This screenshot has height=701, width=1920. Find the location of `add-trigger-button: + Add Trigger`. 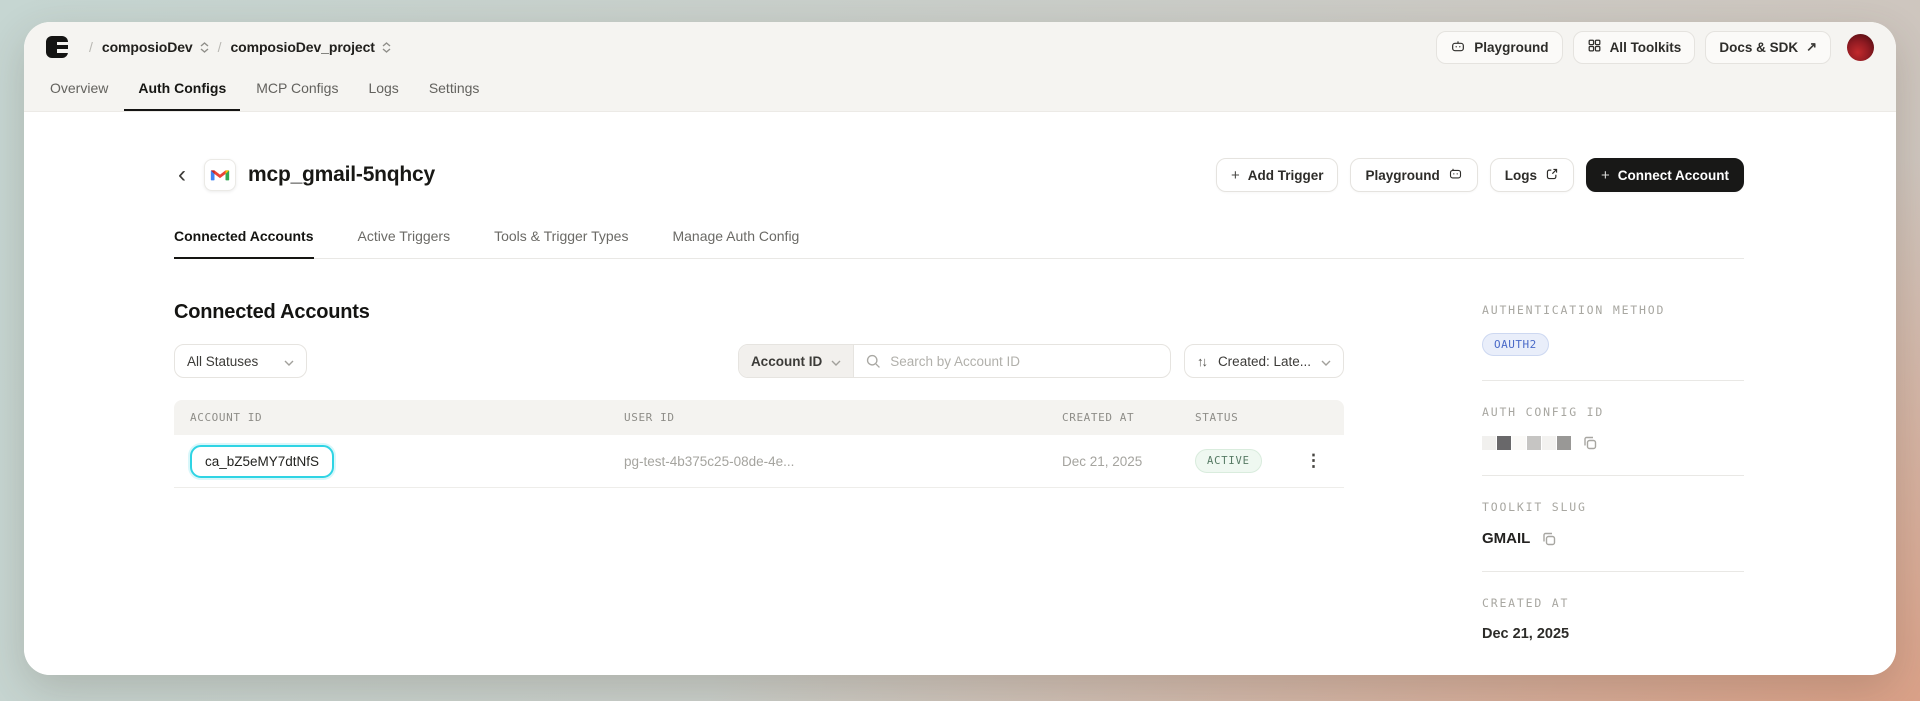

add-trigger-button: + Add Trigger is located at coordinates (1277, 175).